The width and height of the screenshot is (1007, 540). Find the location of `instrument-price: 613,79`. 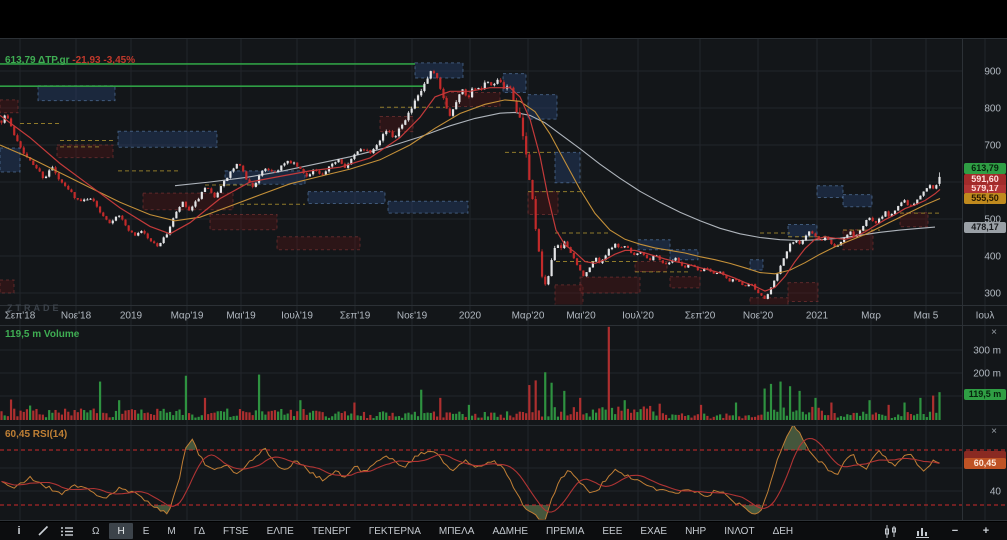

instrument-price: 613,79 is located at coordinates (20, 60).